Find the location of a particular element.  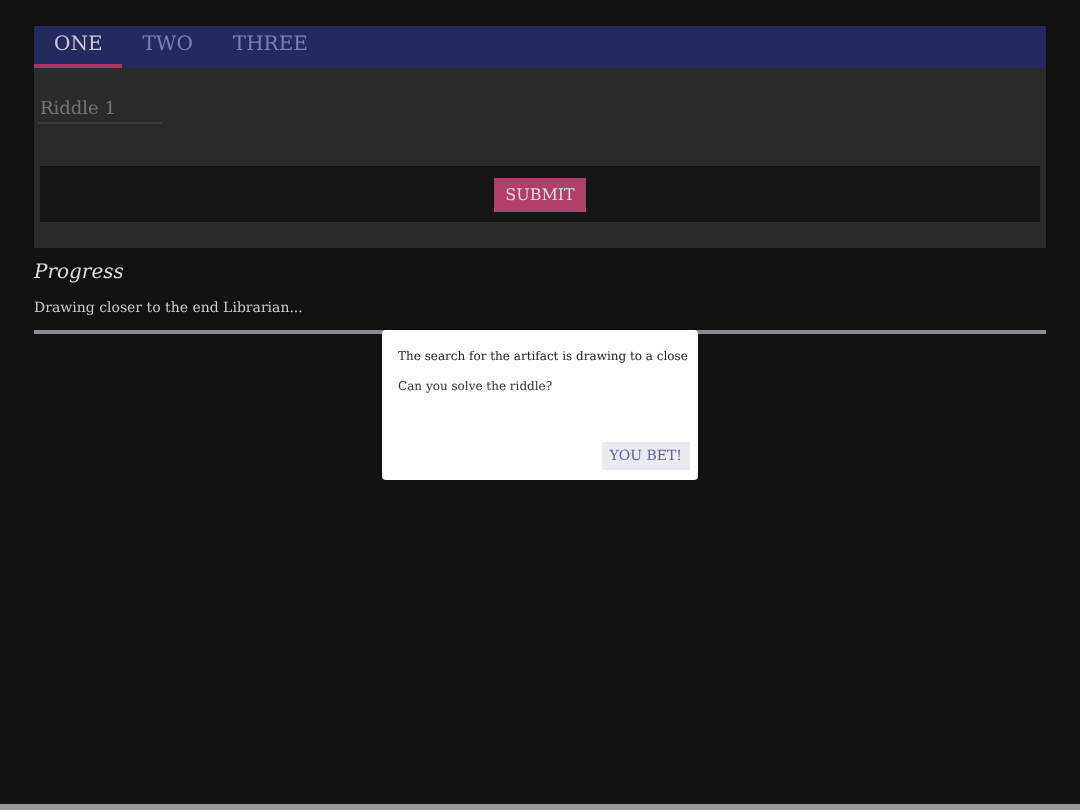

tab: TWO is located at coordinates (167, 47).